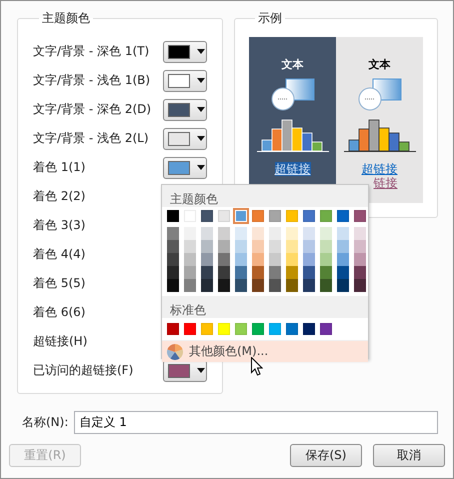  I want to click on dialog-button: 取消, so click(409, 455).